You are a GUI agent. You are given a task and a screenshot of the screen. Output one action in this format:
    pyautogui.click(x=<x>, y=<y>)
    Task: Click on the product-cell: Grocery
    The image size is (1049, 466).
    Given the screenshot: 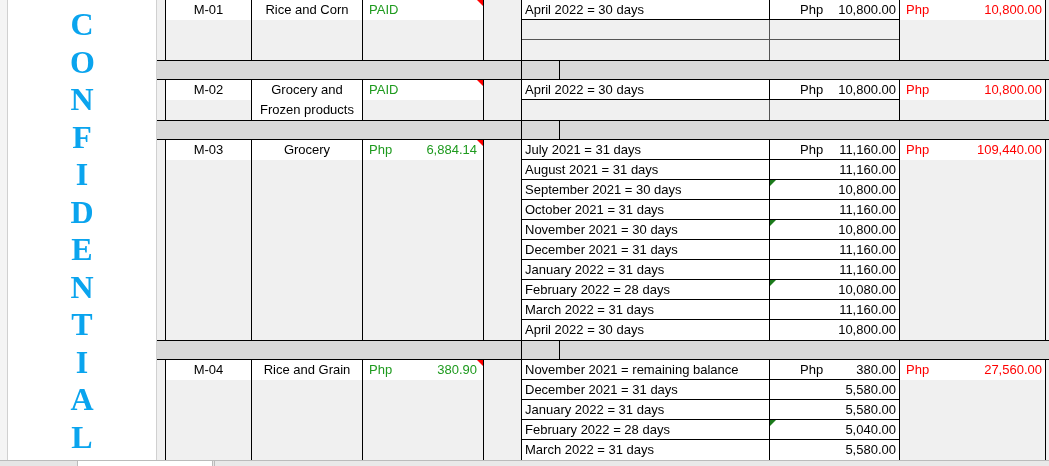 What is the action you would take?
    pyautogui.click(x=306, y=240)
    